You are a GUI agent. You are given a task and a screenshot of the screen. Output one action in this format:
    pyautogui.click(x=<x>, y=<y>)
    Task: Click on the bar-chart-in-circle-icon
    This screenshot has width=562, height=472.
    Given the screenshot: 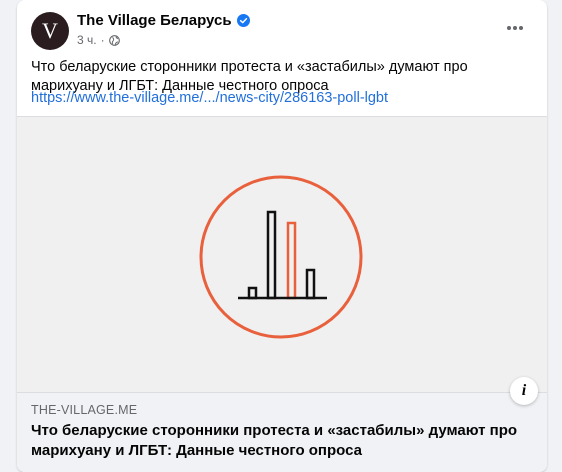 What is the action you would take?
    pyautogui.click(x=281, y=257)
    